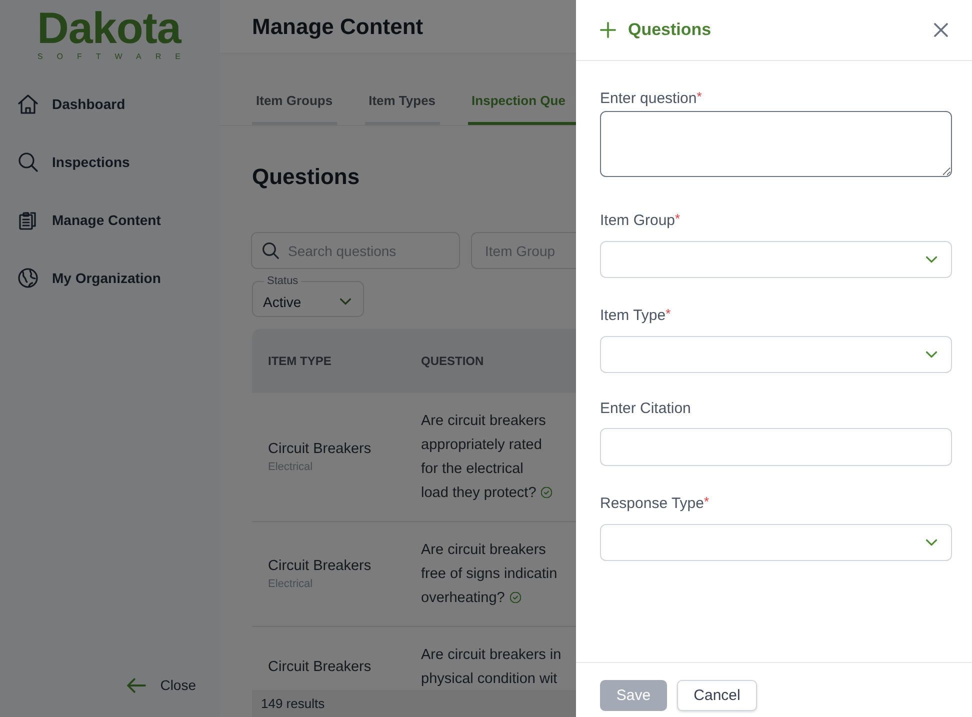  What do you see at coordinates (608, 30) in the screenshot?
I see `plus-icon` at bounding box center [608, 30].